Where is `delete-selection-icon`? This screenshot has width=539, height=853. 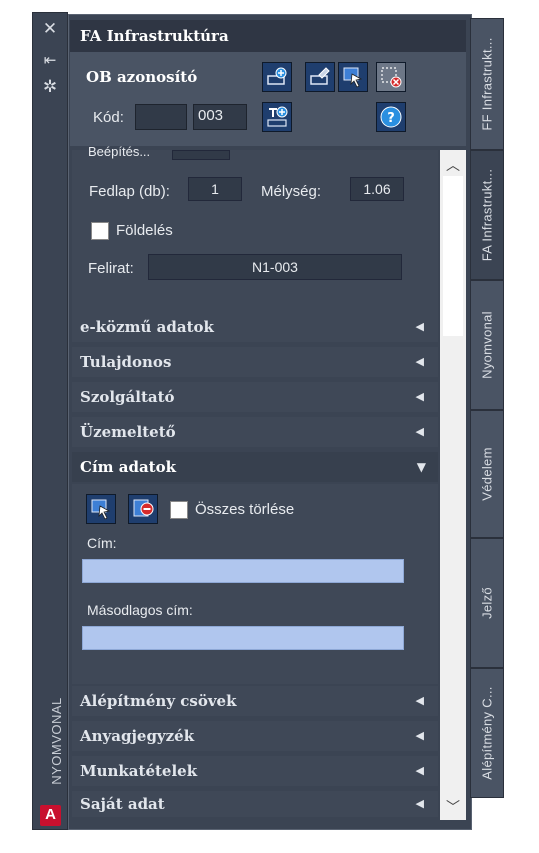
delete-selection-icon is located at coordinates (391, 77).